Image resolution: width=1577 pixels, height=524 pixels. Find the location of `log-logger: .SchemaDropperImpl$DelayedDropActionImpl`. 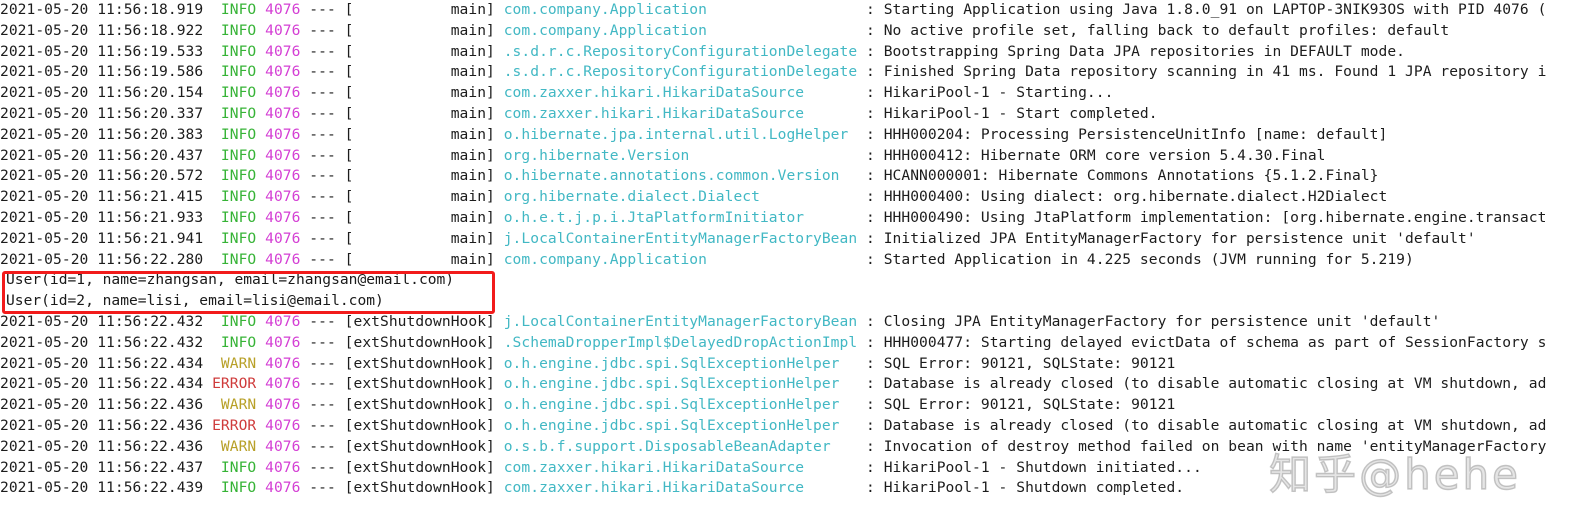

log-logger: .SchemaDropperImpl$DelayedDropActionImpl is located at coordinates (680, 342).